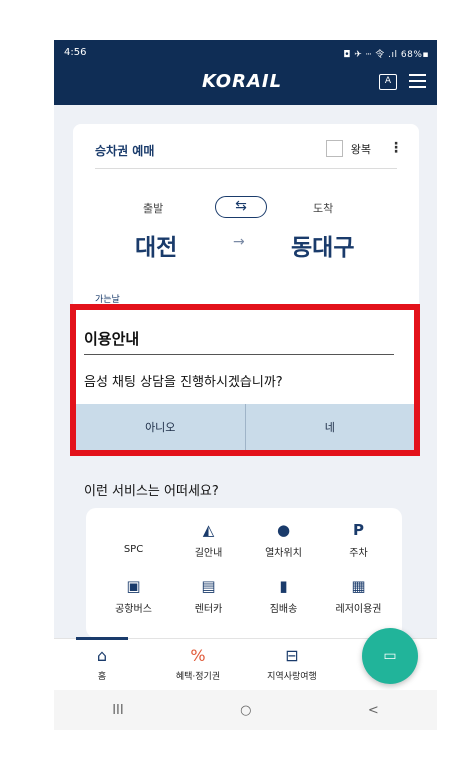 Image resolution: width=474 pixels, height=780 pixels. What do you see at coordinates (198, 655) in the screenshot?
I see `discount-icon: %` at bounding box center [198, 655].